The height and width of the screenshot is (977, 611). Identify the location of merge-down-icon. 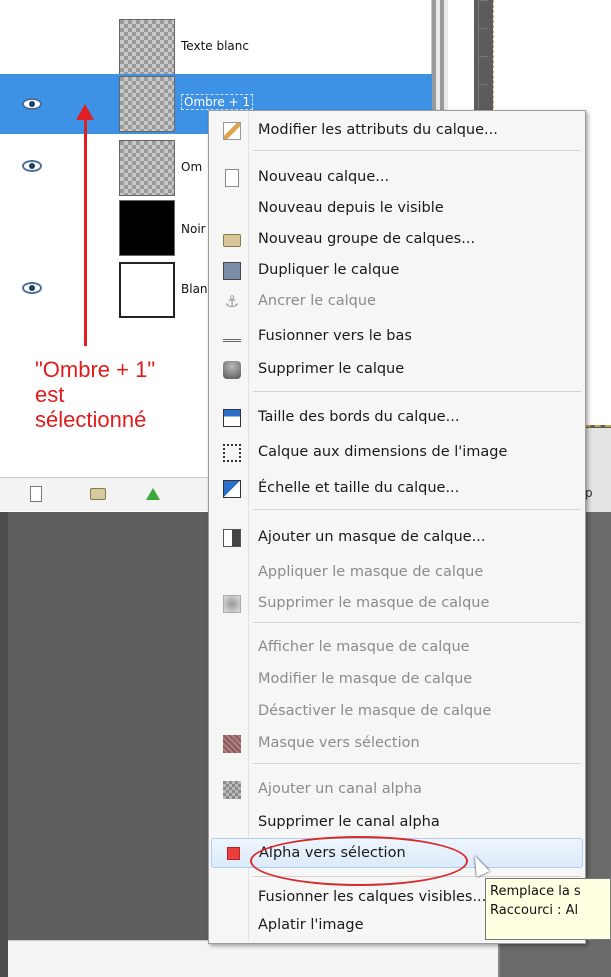
(232, 336).